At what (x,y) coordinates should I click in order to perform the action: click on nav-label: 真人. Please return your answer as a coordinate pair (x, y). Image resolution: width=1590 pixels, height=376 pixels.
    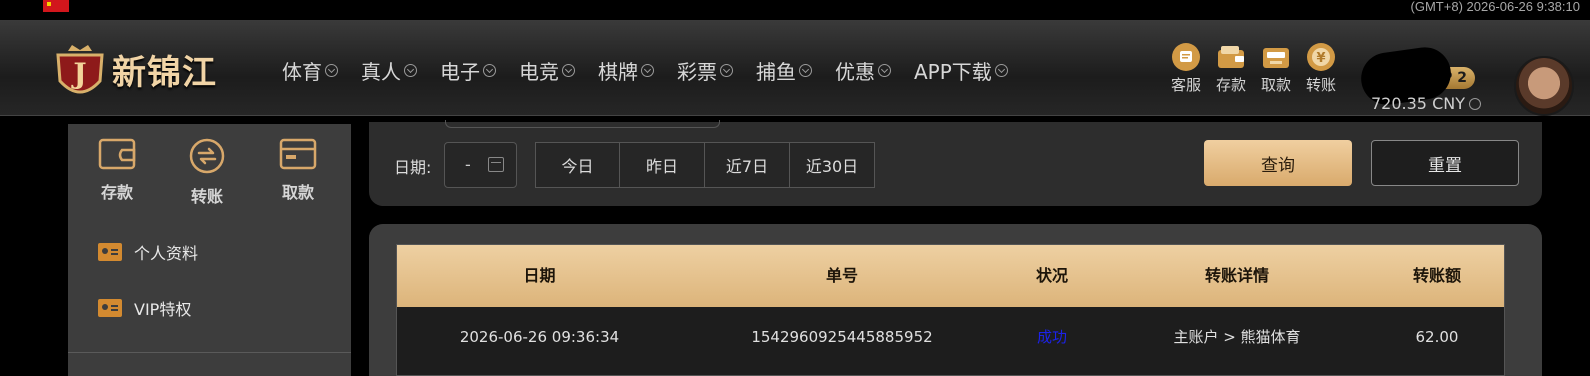
    Looking at the image, I should click on (381, 72).